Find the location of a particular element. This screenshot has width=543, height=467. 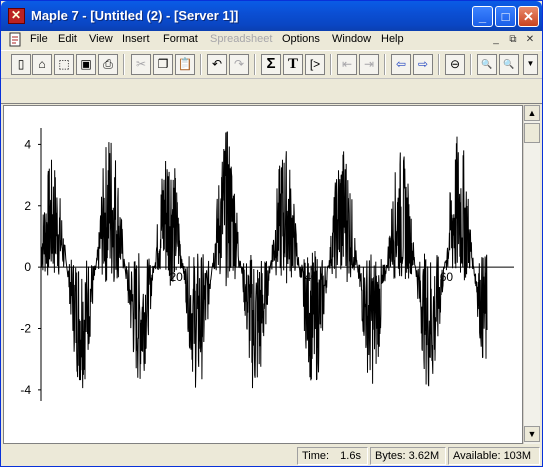

new-document-icon: ▯ is located at coordinates (21, 64).